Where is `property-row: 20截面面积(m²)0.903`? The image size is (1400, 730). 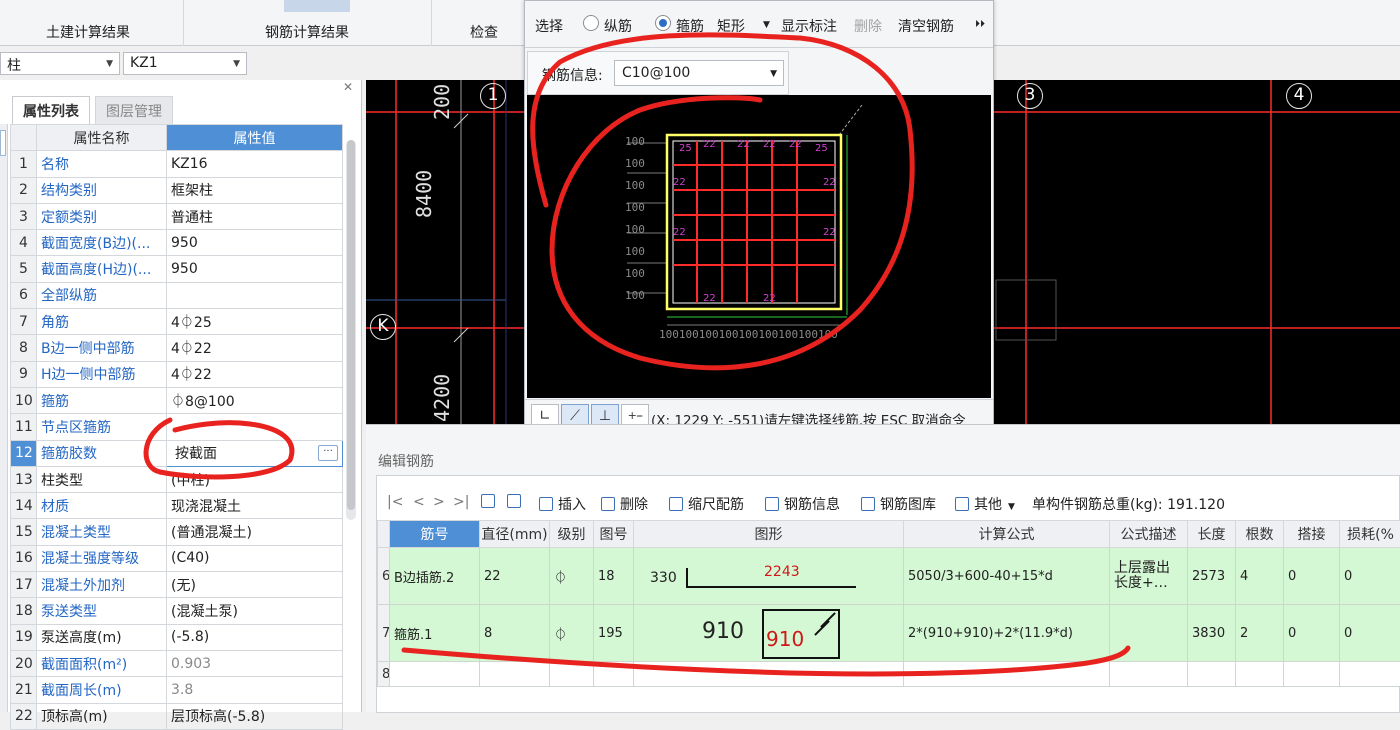 property-row: 20截面面积(m²)0.903 is located at coordinates (177, 663).